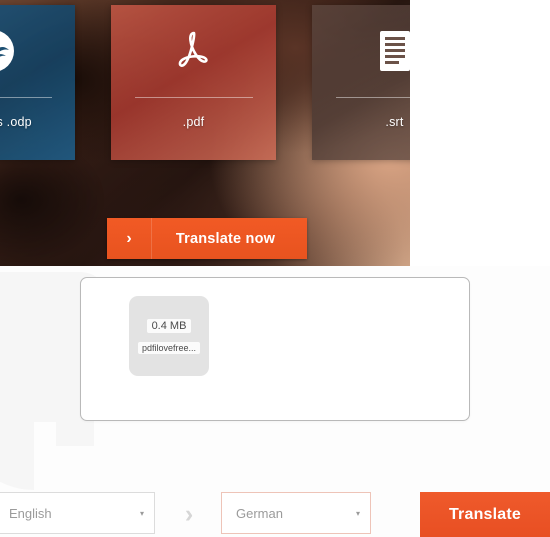 This screenshot has height=537, width=550. I want to click on file-size-label: 0.4 MB, so click(169, 325).